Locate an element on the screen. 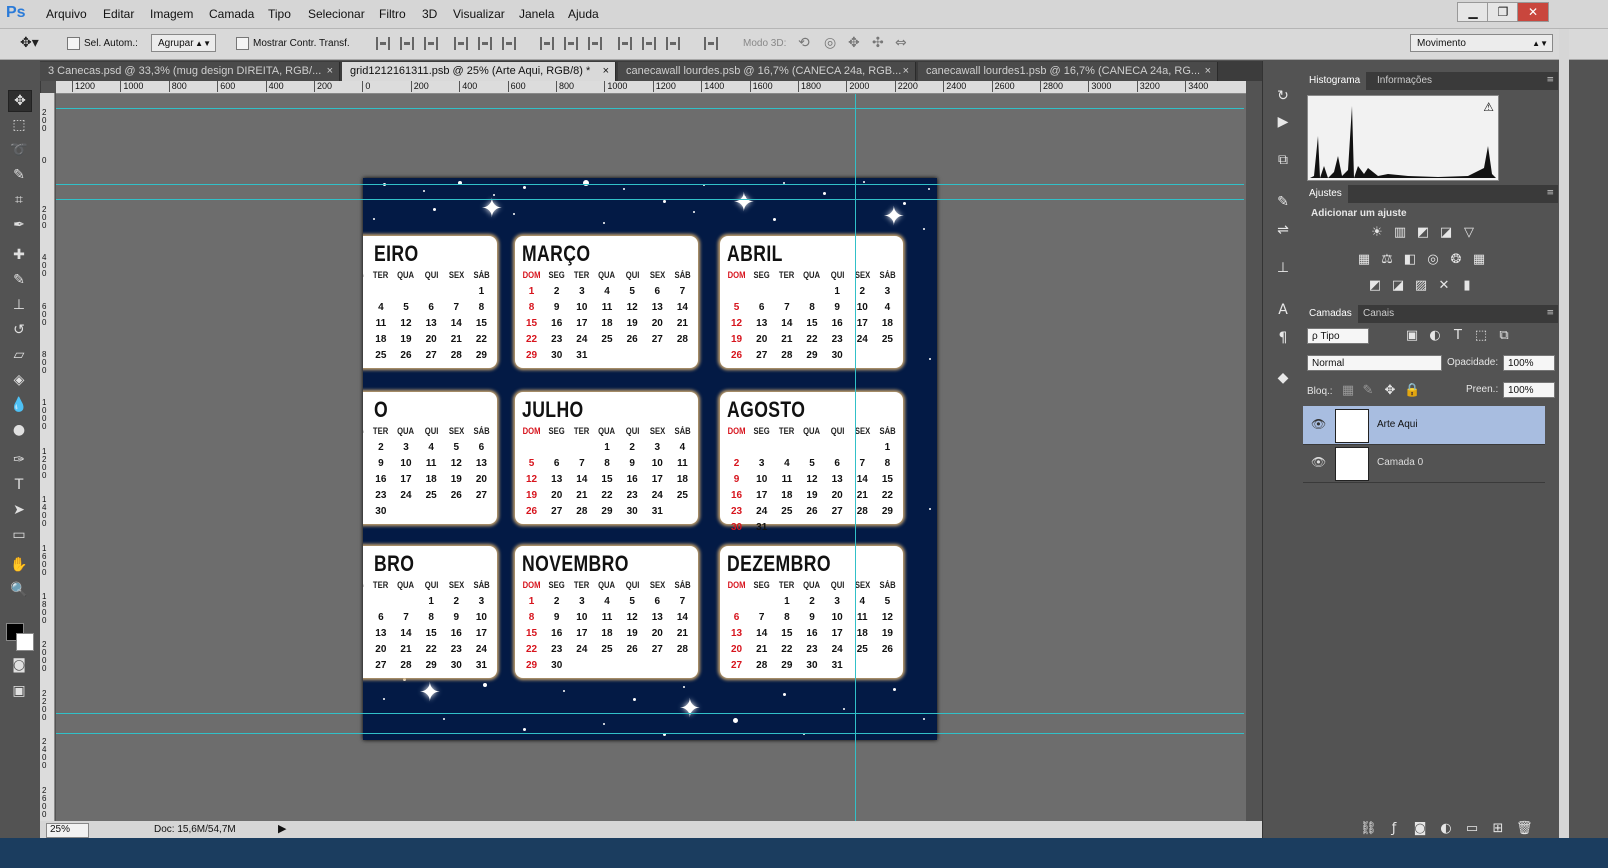 The width and height of the screenshot is (1608, 868). dodge-tool-icon: ● is located at coordinates (19, 430).